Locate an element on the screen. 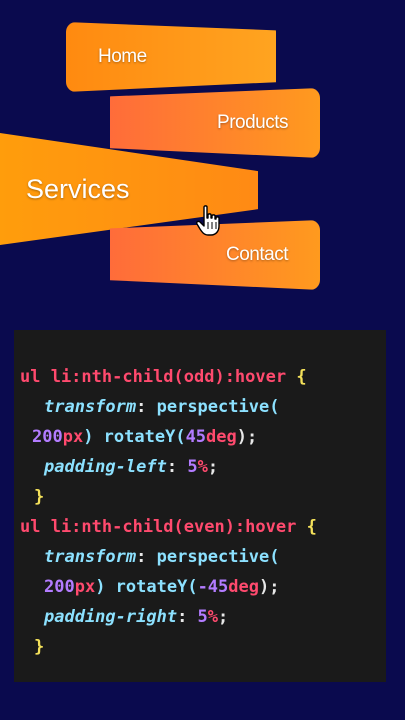 The image size is (405, 720). hand-pointer-icon is located at coordinates (208, 220).